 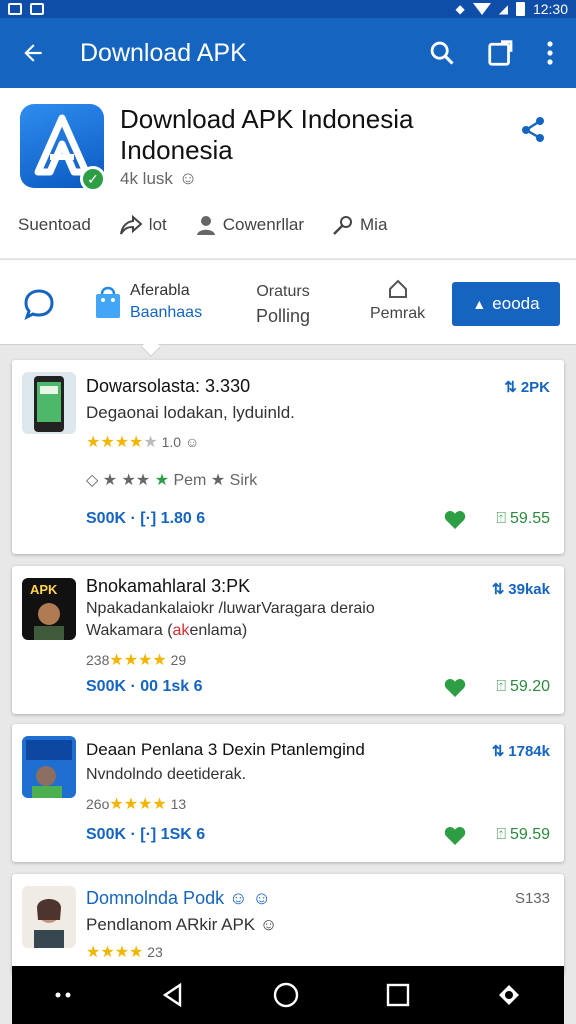 What do you see at coordinates (520, 589) in the screenshot?
I see `card-badge: ⇅ 39kak` at bounding box center [520, 589].